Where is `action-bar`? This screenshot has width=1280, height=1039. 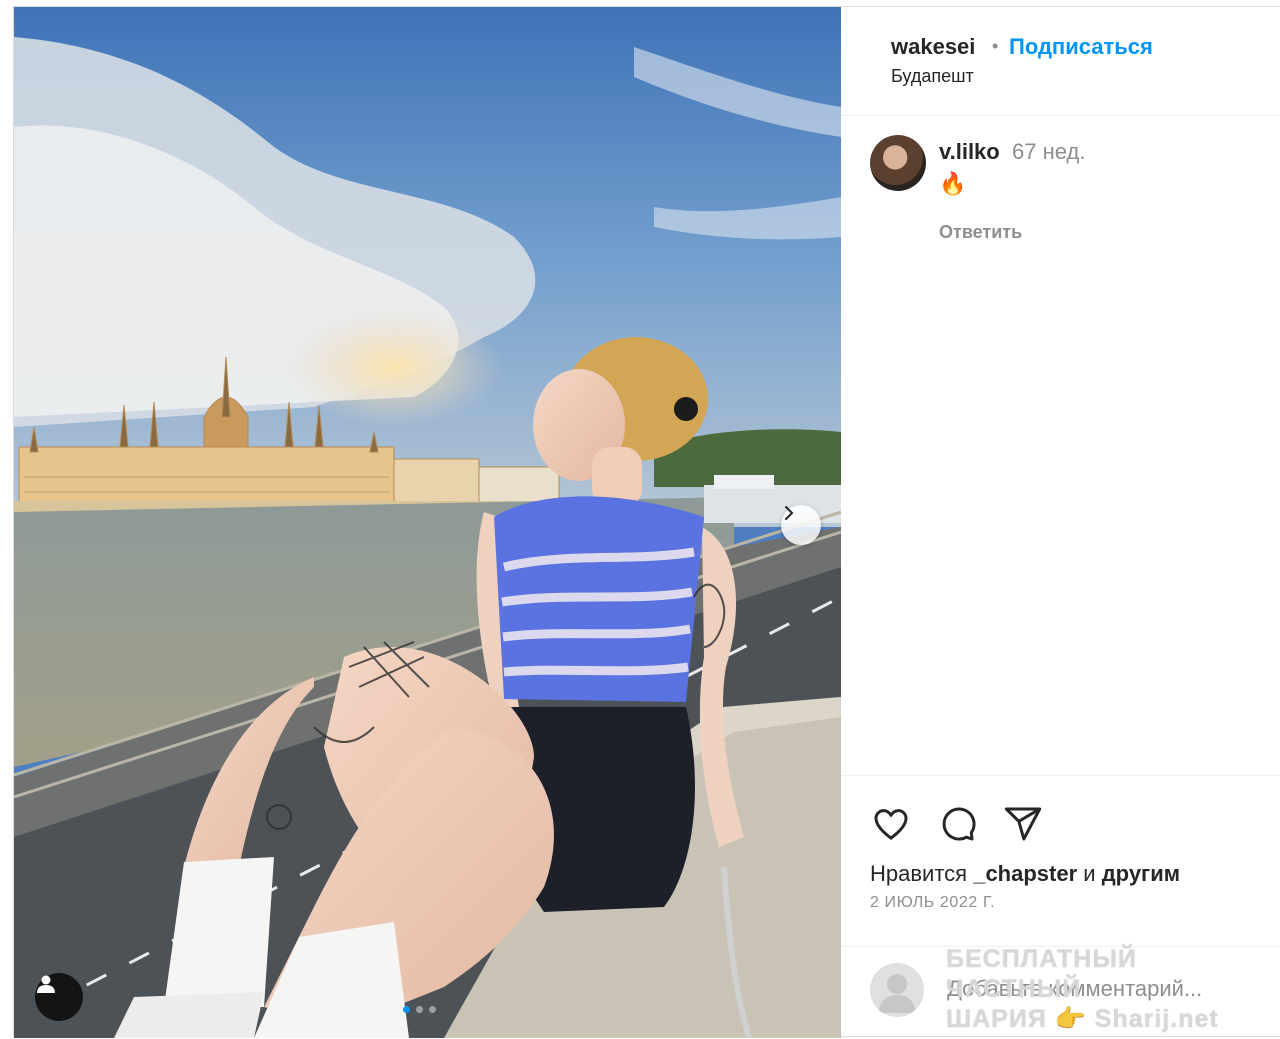
action-bar is located at coordinates (957, 824).